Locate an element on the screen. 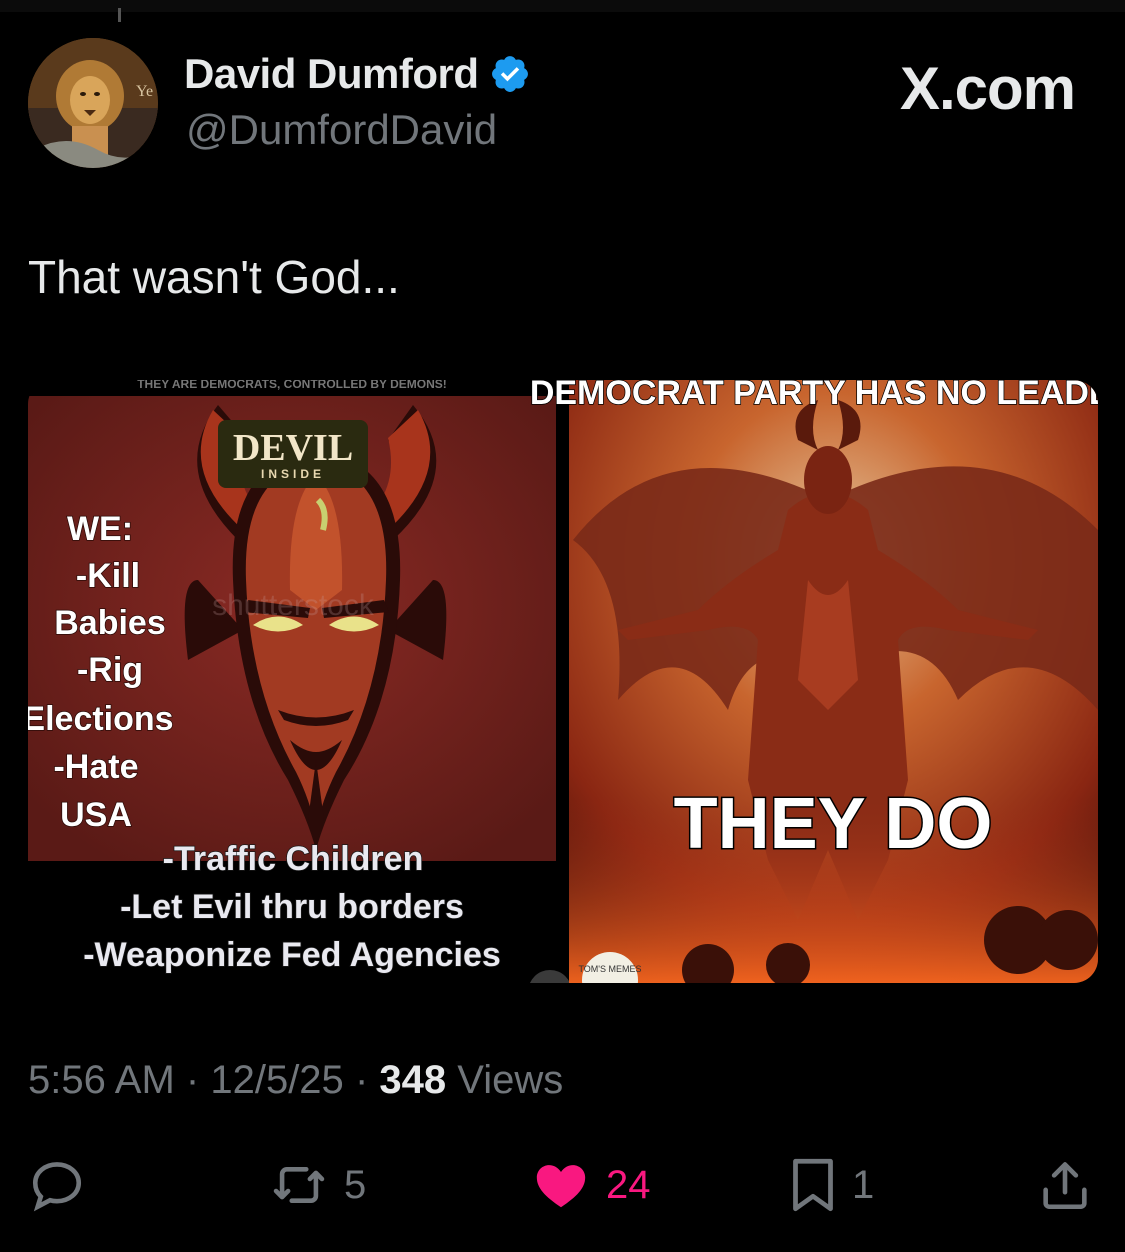 This screenshot has width=1125, height=1252. verified-badge-icon is located at coordinates (509, 74).